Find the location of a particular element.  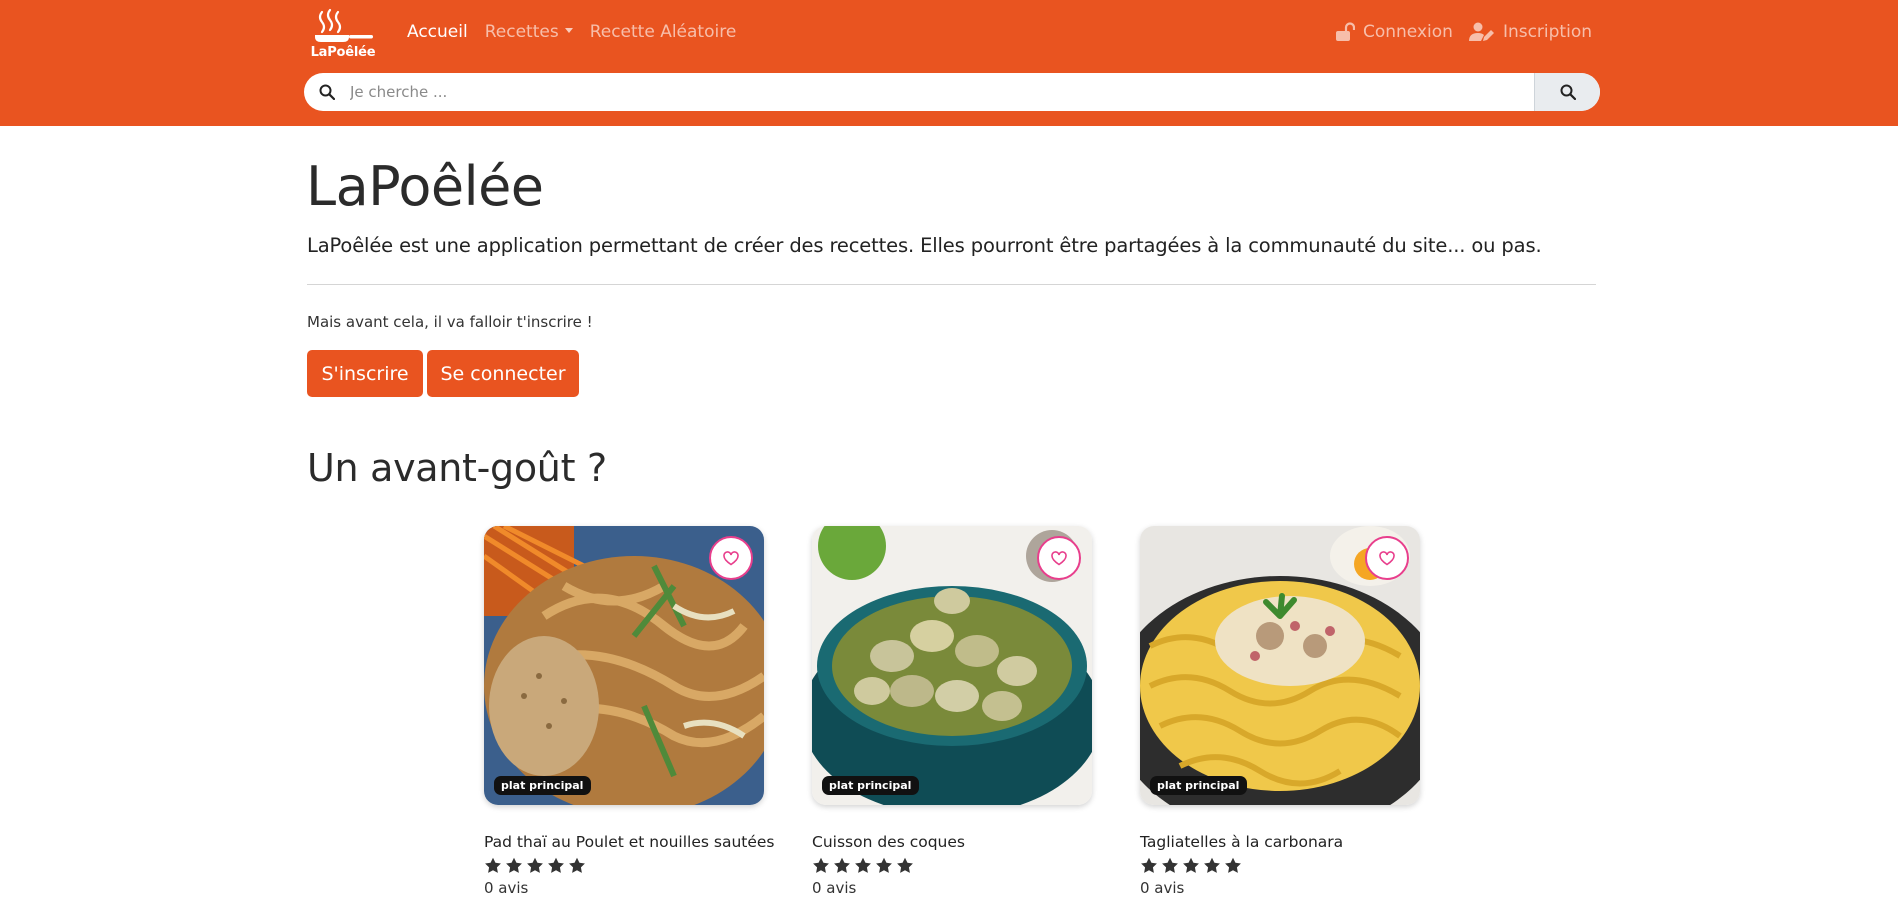

search-submit-button is located at coordinates (1567, 92).